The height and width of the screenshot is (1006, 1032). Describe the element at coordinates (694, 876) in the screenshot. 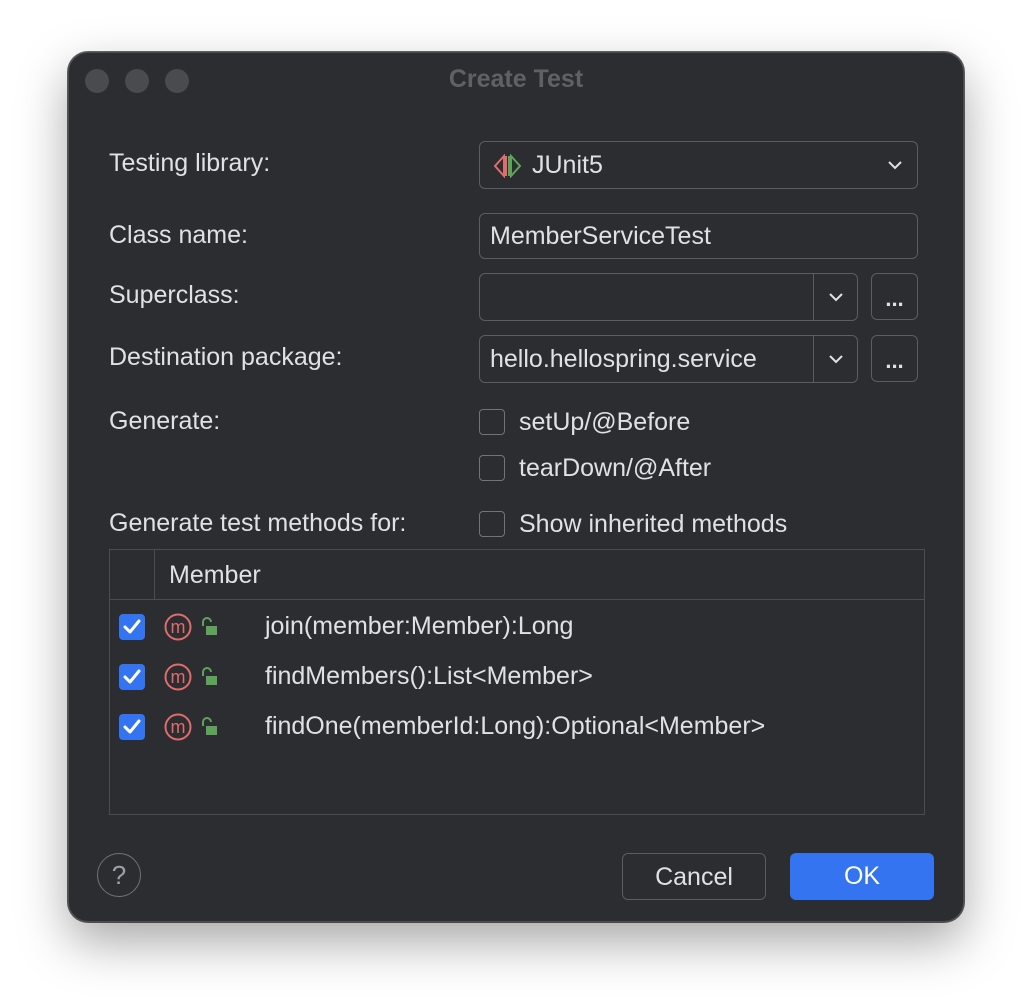

I see `cancel-button: Cancel` at that location.